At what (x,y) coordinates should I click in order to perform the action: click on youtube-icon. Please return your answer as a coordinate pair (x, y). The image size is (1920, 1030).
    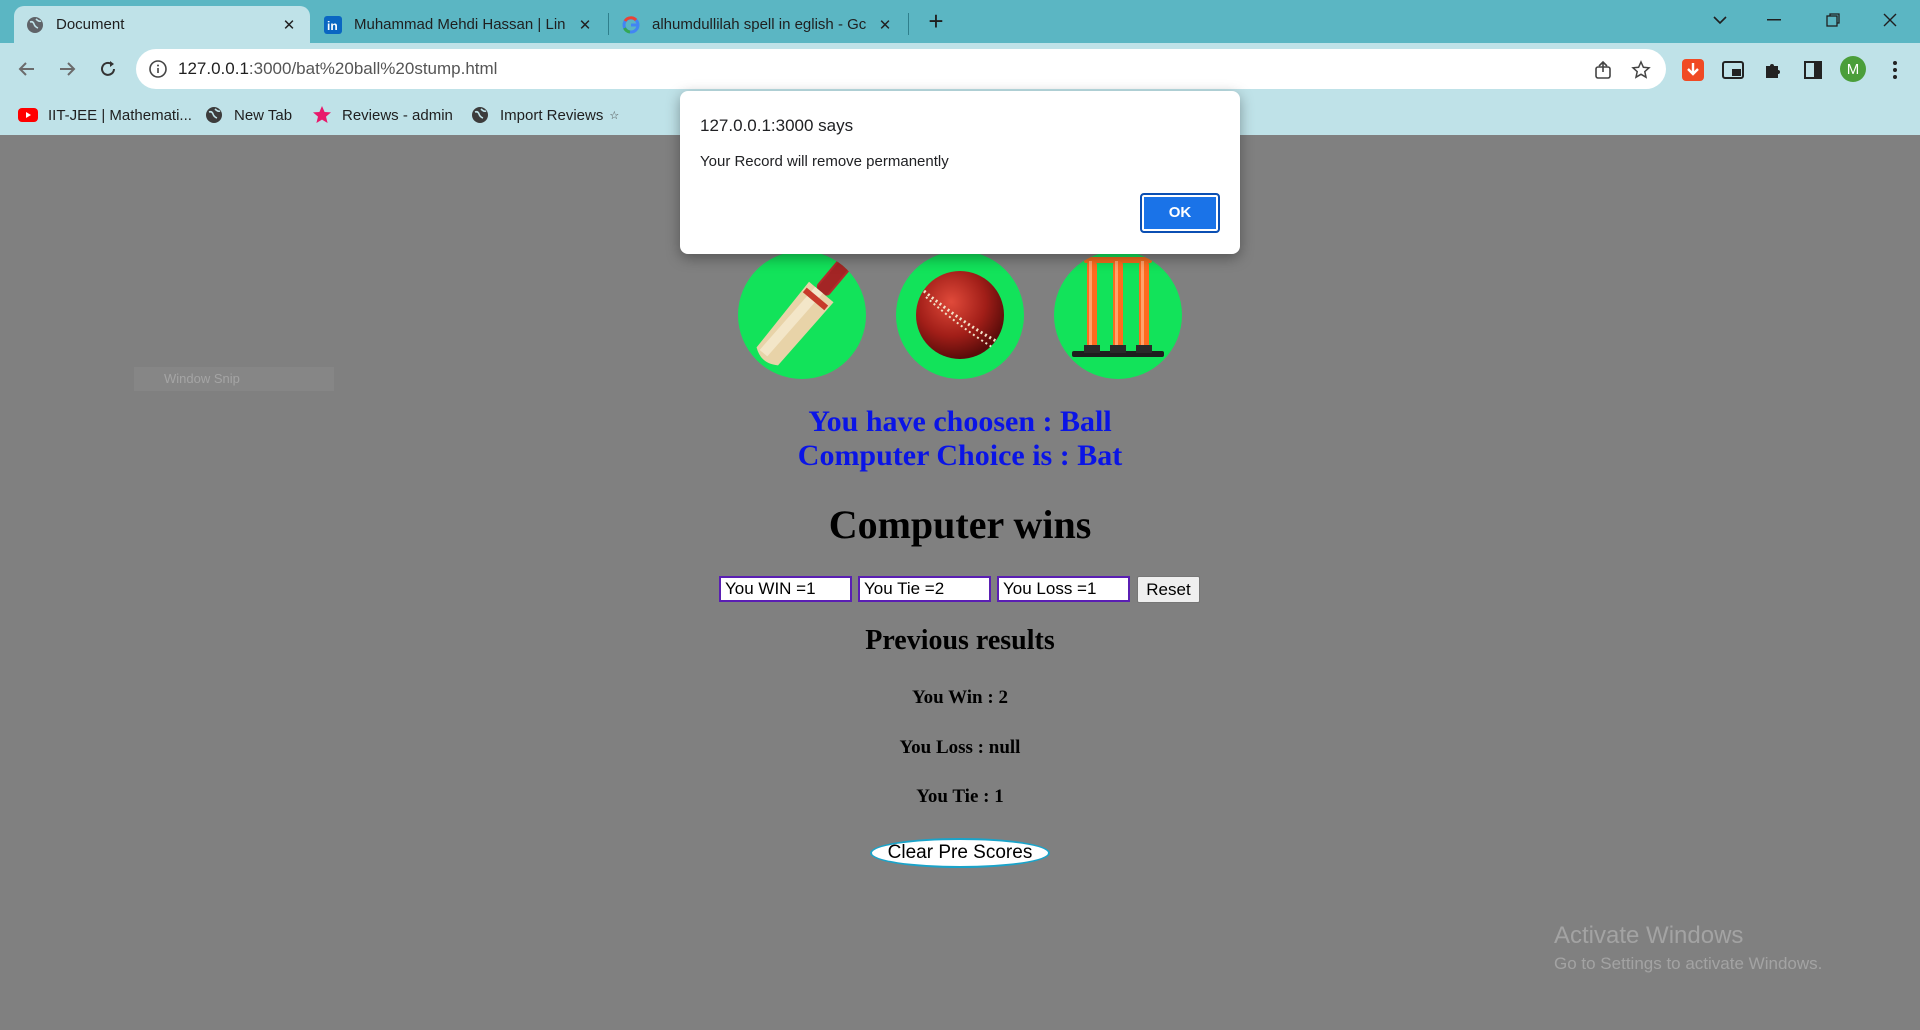
    Looking at the image, I should click on (28, 115).